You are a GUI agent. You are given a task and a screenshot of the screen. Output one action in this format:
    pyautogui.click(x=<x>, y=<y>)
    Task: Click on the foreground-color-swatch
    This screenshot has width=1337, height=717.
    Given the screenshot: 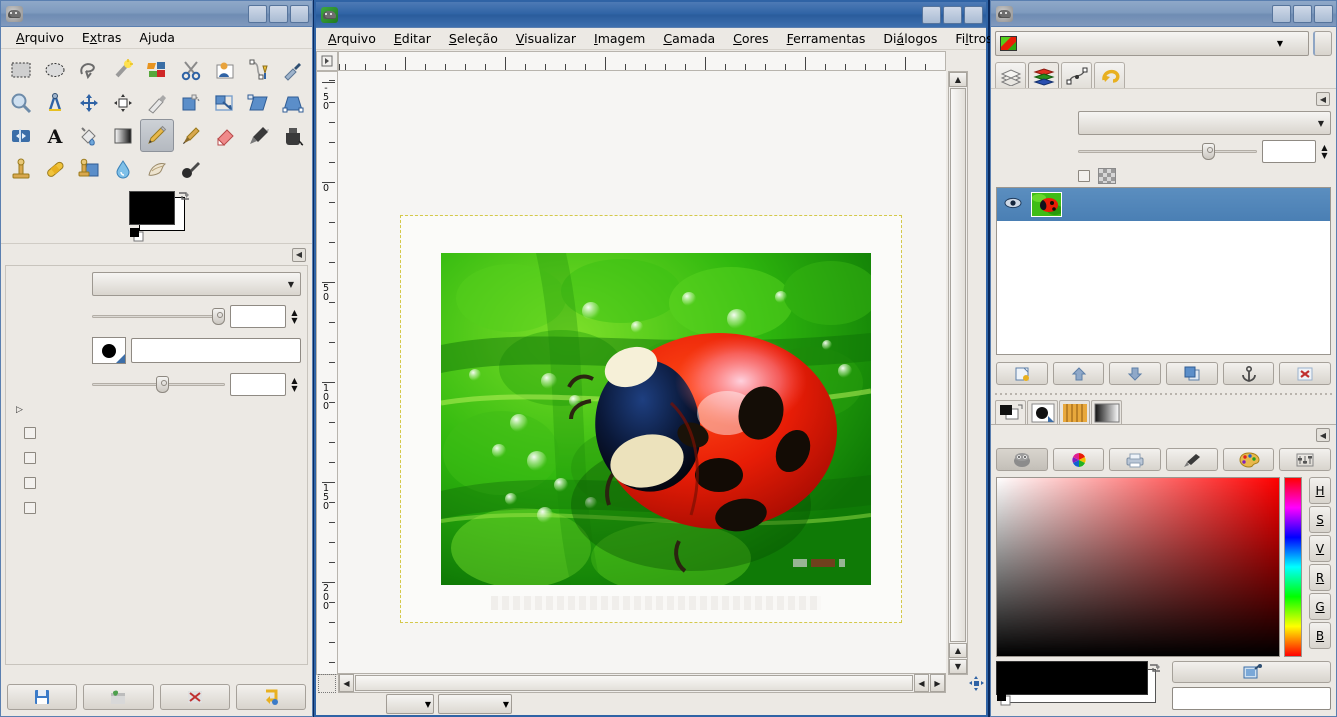 What is the action you would take?
    pyautogui.click(x=152, y=208)
    